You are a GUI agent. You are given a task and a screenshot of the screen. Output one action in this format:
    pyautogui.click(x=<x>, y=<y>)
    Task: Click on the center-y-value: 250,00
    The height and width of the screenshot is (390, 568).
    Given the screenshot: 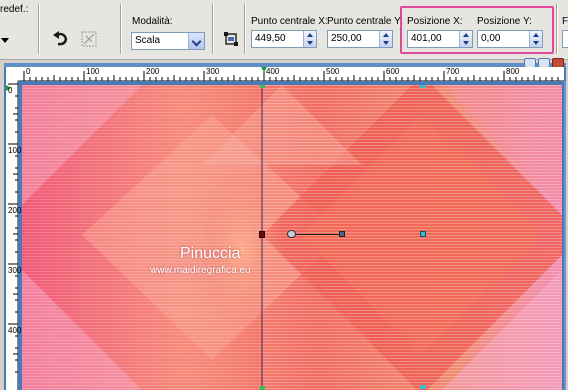 What is the action you would take?
    pyautogui.click(x=346, y=38)
    